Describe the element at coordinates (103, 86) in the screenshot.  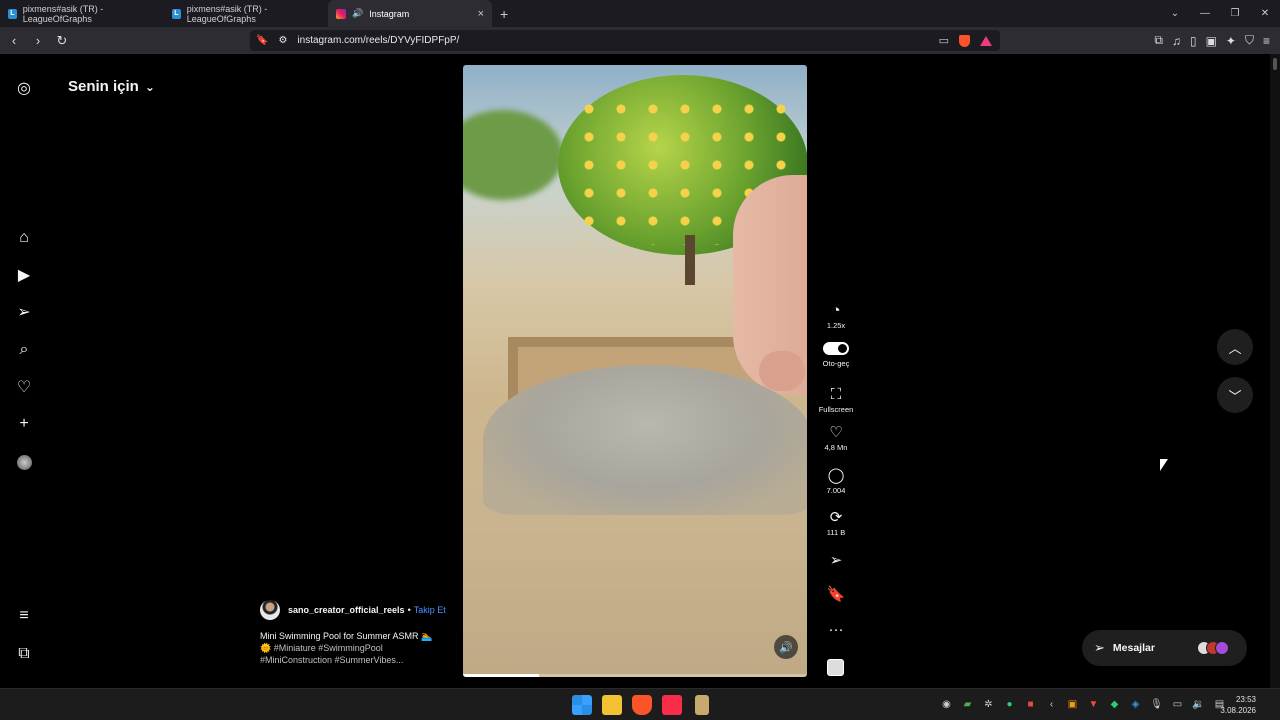
I see `feed-title: Senin için` at that location.